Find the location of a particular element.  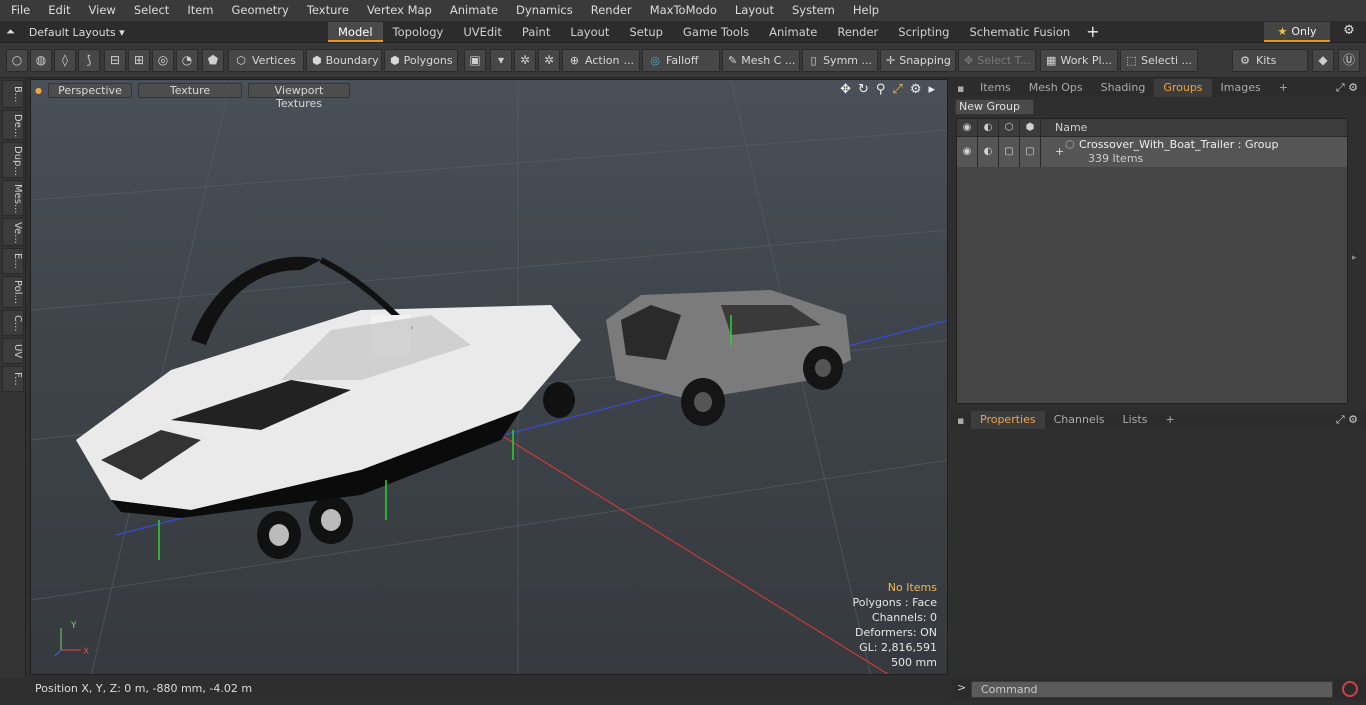

shield-icon: ⬟ is located at coordinates (213, 60).